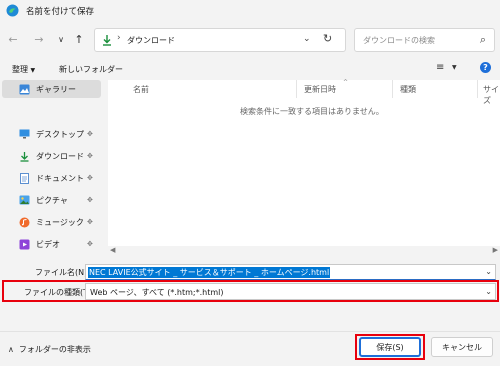  What do you see at coordinates (79, 39) in the screenshot?
I see `up-arrow-icon: ↑` at bounding box center [79, 39].